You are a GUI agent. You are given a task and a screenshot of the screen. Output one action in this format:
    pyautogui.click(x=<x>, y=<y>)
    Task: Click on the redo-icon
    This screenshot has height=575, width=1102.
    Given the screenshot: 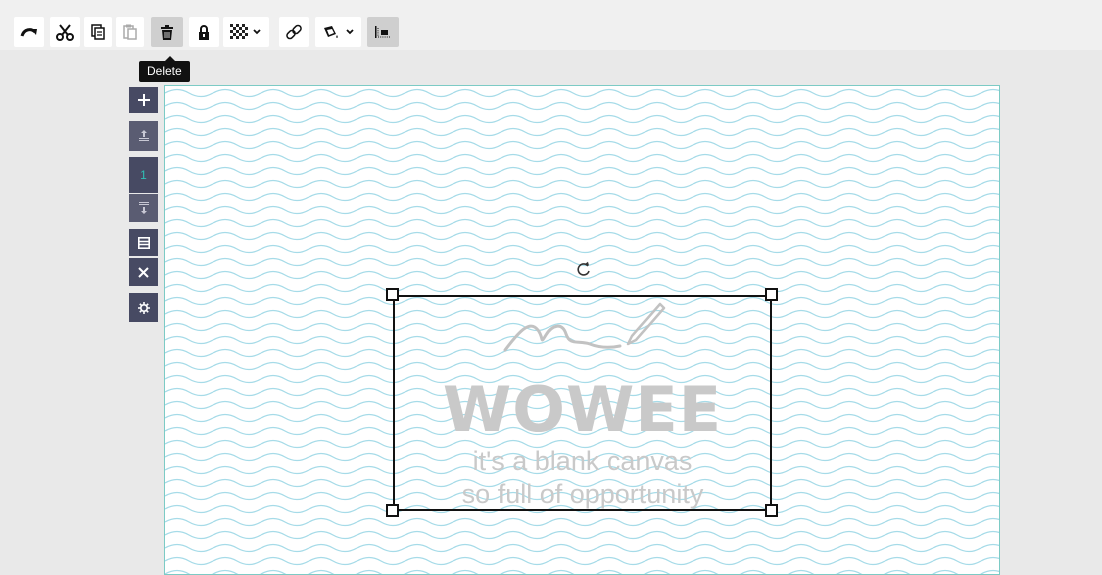 What is the action you would take?
    pyautogui.click(x=28, y=32)
    